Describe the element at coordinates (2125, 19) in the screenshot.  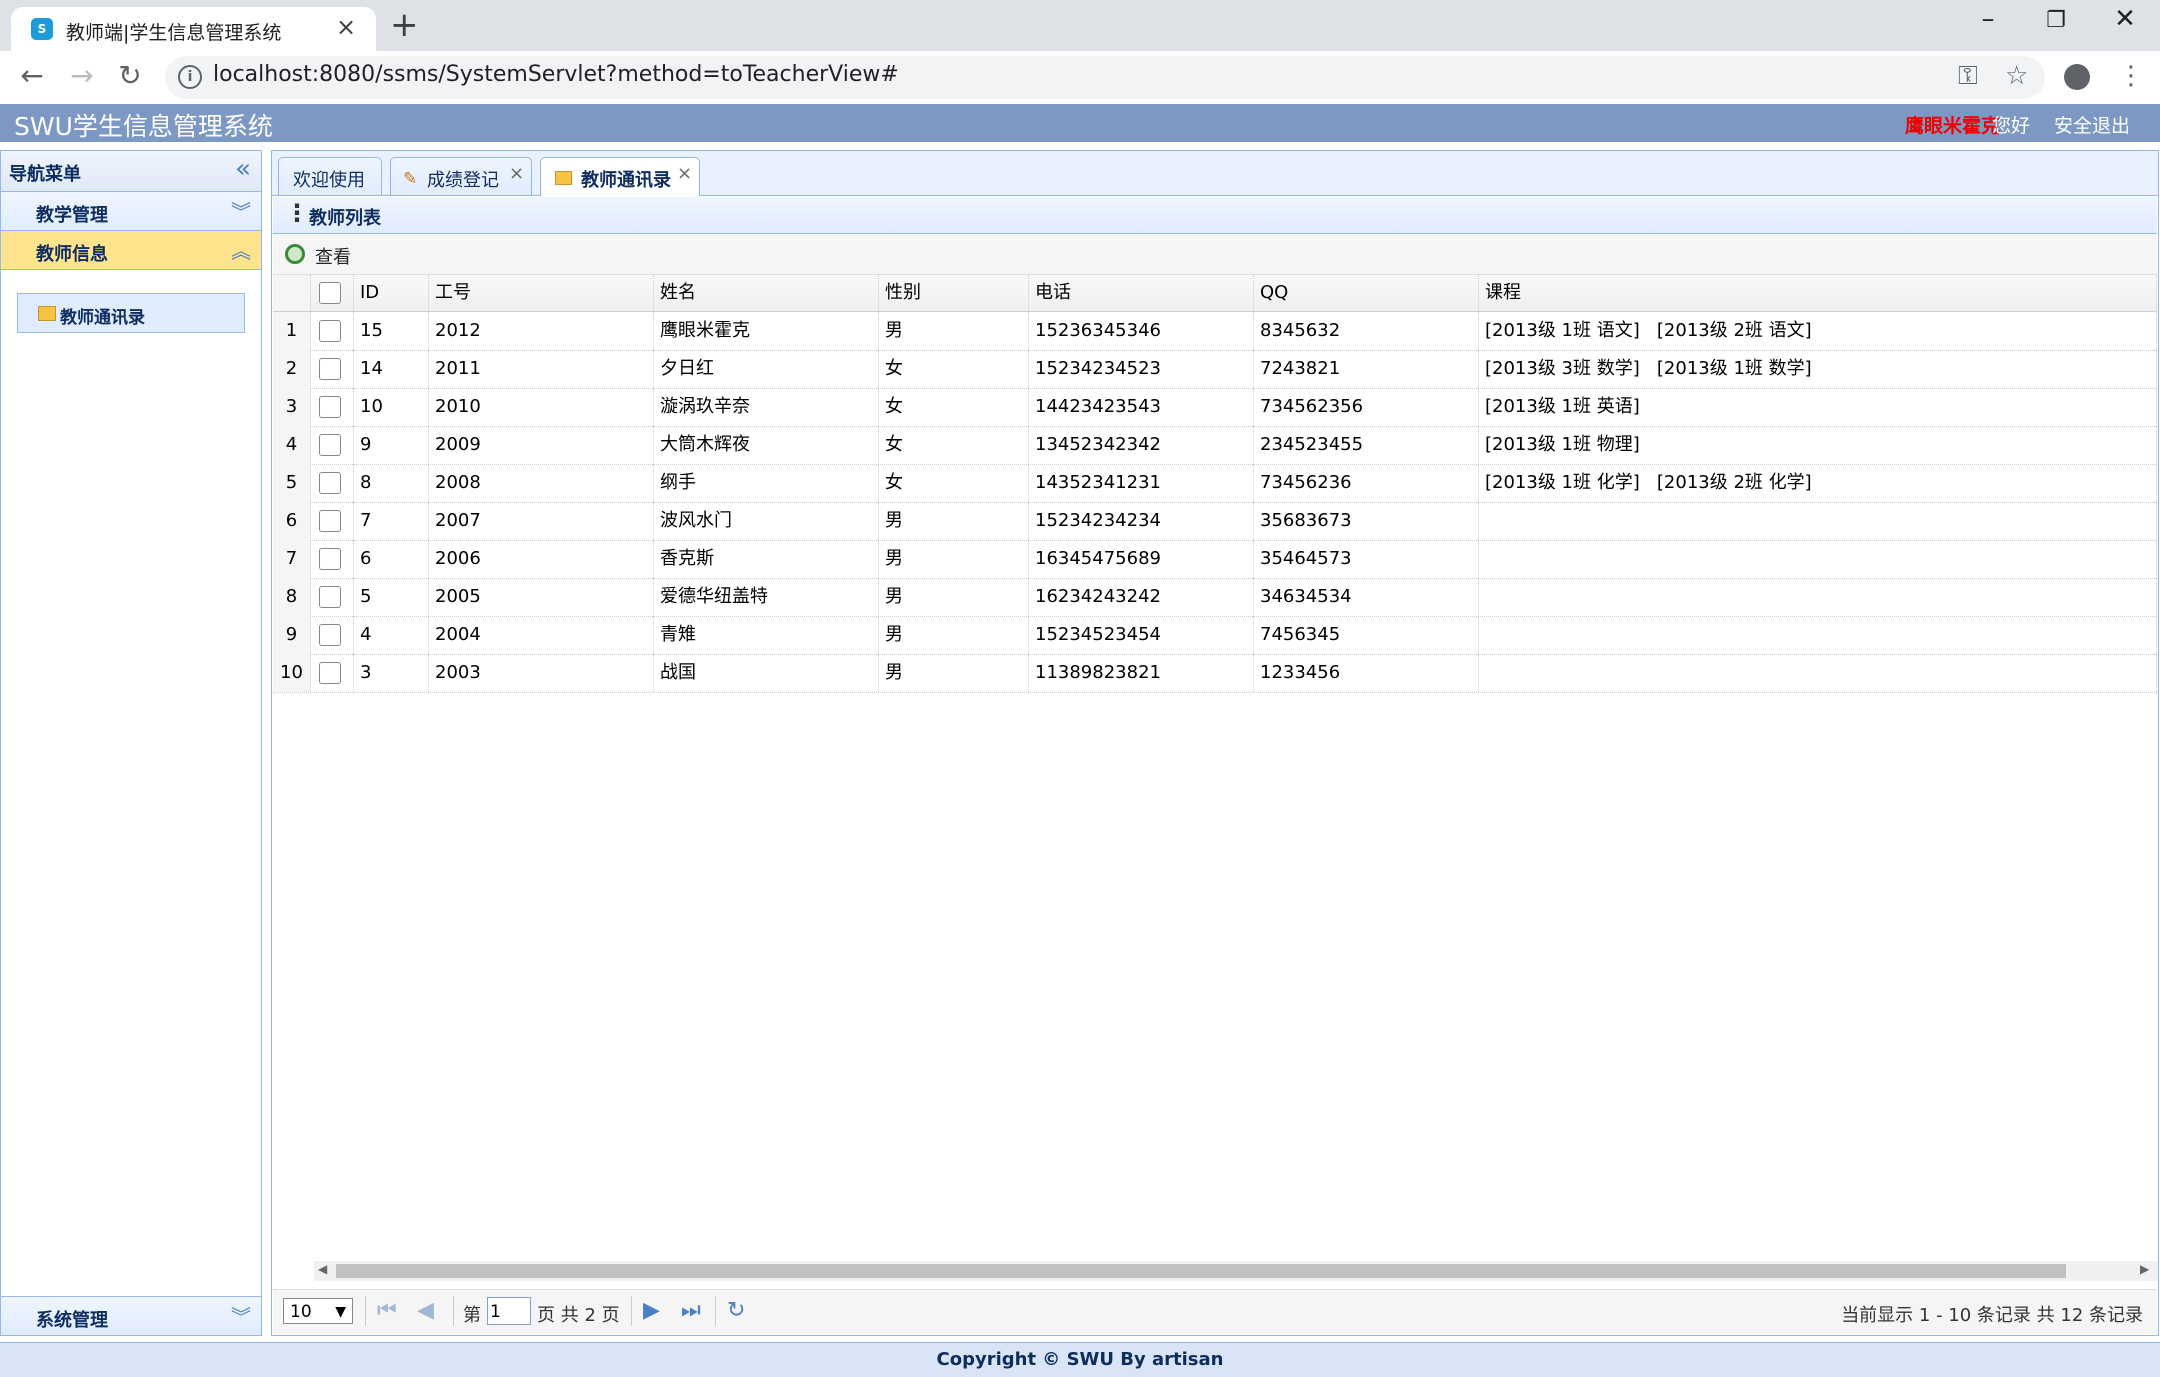
I see `window-close-icon: ✕` at that location.